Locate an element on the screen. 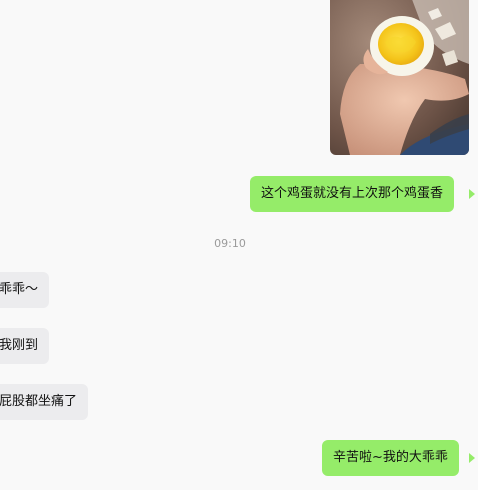  message-text: 辛苦啦~我的大乖乖 is located at coordinates (390, 457).